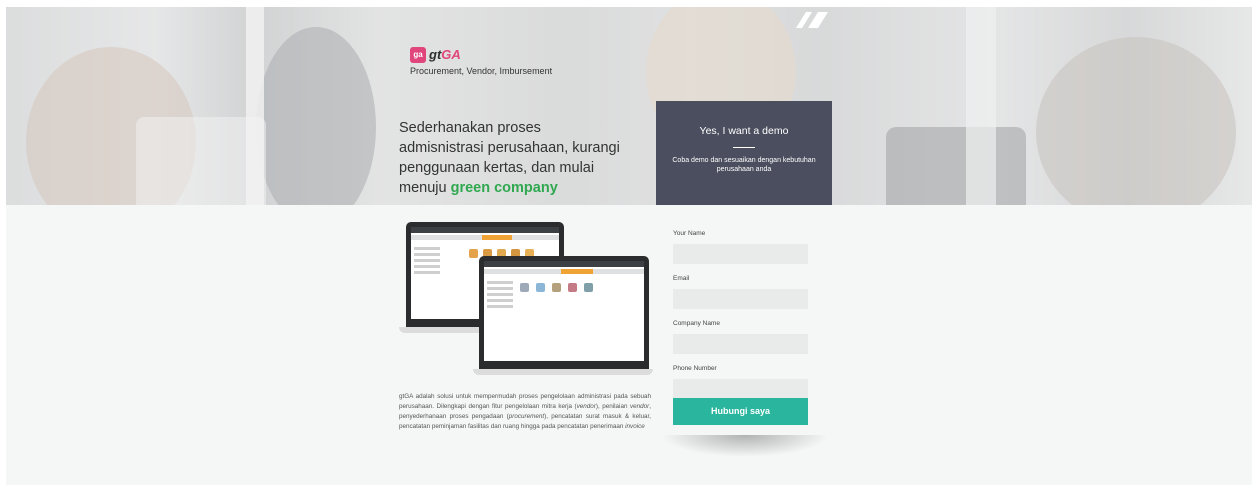 The height and width of the screenshot is (485, 1255). Describe the element at coordinates (695, 368) in the screenshot. I see `phone-label: Phone Number` at that location.